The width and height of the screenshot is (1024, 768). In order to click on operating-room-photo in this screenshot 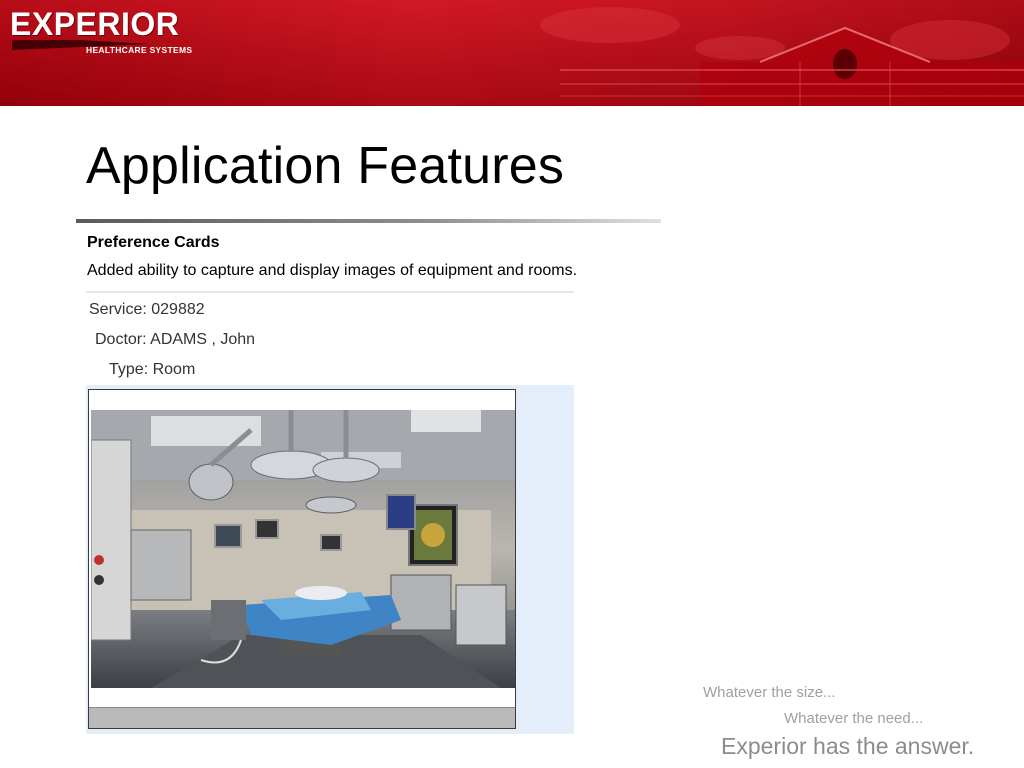, I will do `click(303, 549)`.